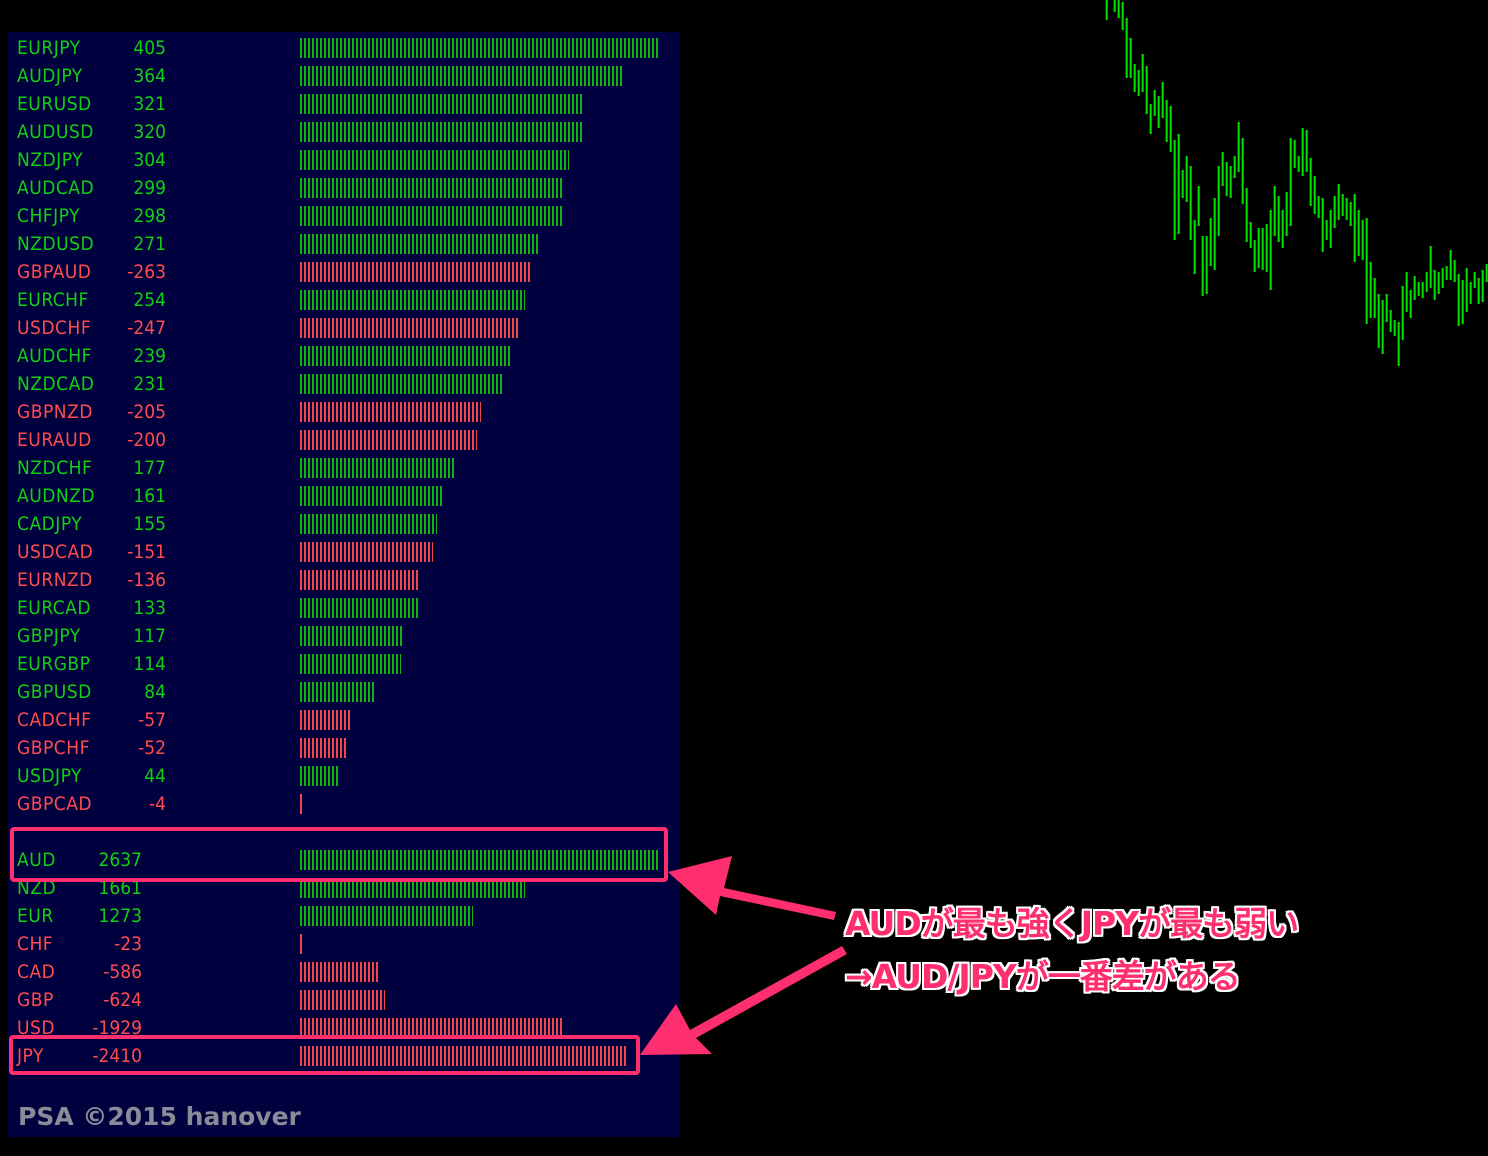 The image size is (1488, 1156). What do you see at coordinates (1043, 976) in the screenshot?
I see `annotation-line-2: →AUD/JPYが一番差がある` at bounding box center [1043, 976].